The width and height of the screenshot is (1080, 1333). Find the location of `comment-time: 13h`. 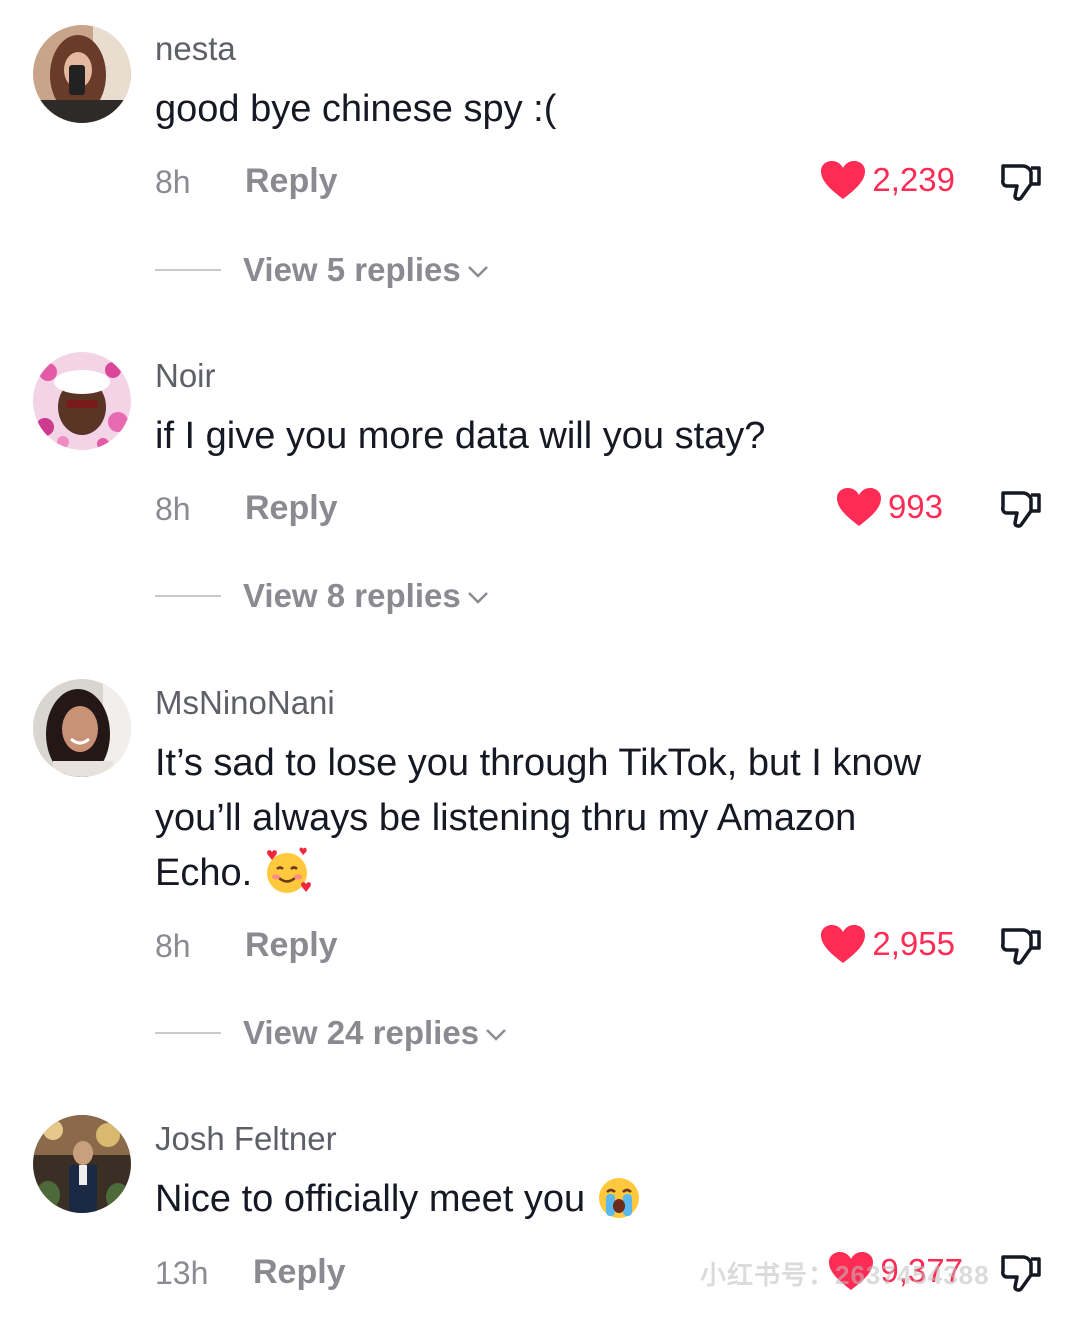

comment-time: 13h is located at coordinates (182, 1273).